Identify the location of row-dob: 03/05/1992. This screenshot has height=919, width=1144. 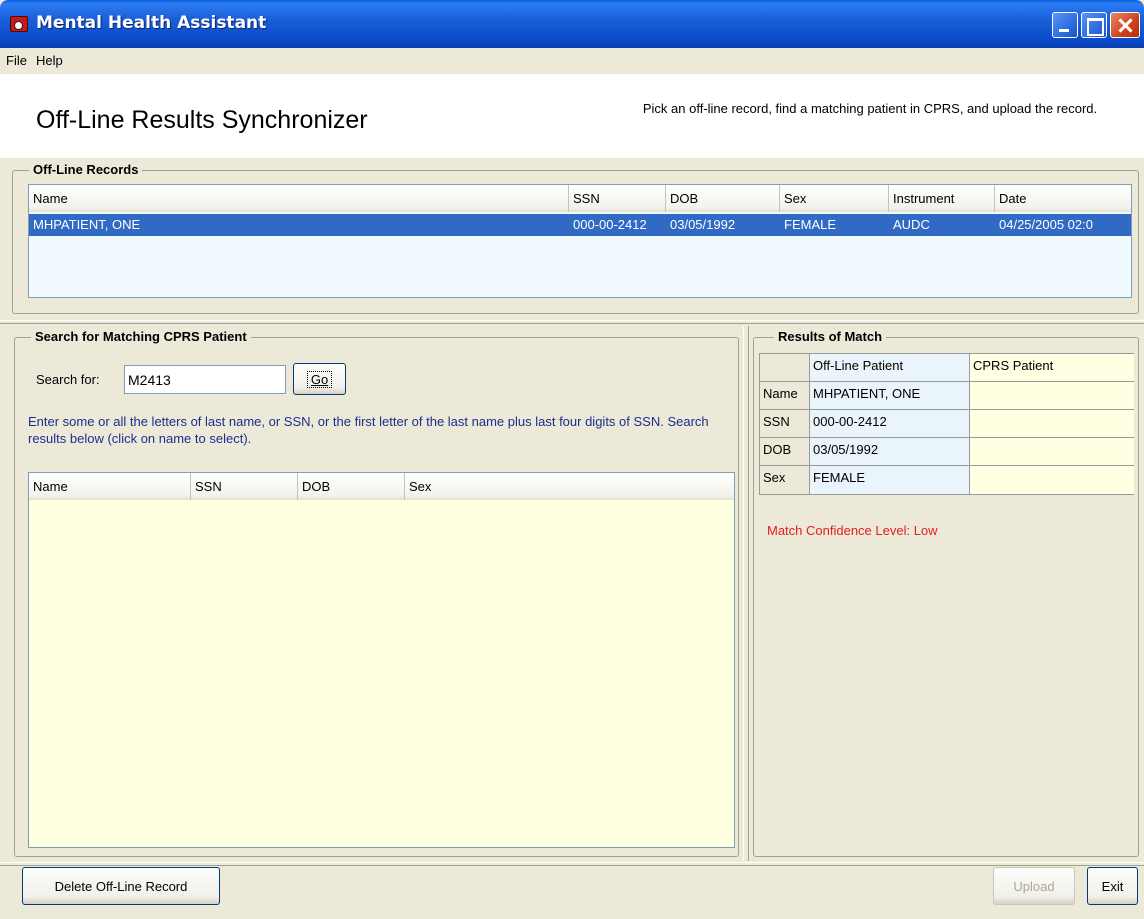
(703, 224).